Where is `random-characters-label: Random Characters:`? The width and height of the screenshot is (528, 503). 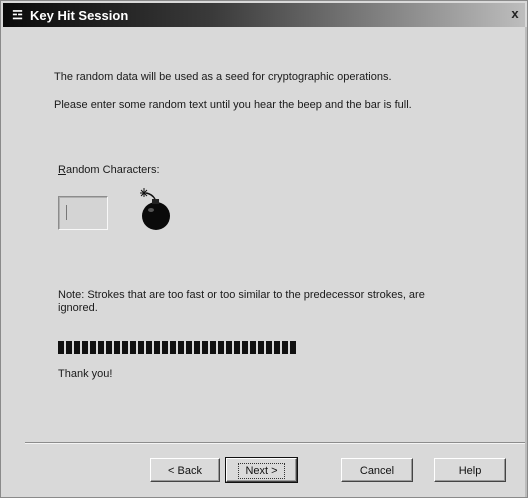
random-characters-label: Random Characters: is located at coordinates (109, 170).